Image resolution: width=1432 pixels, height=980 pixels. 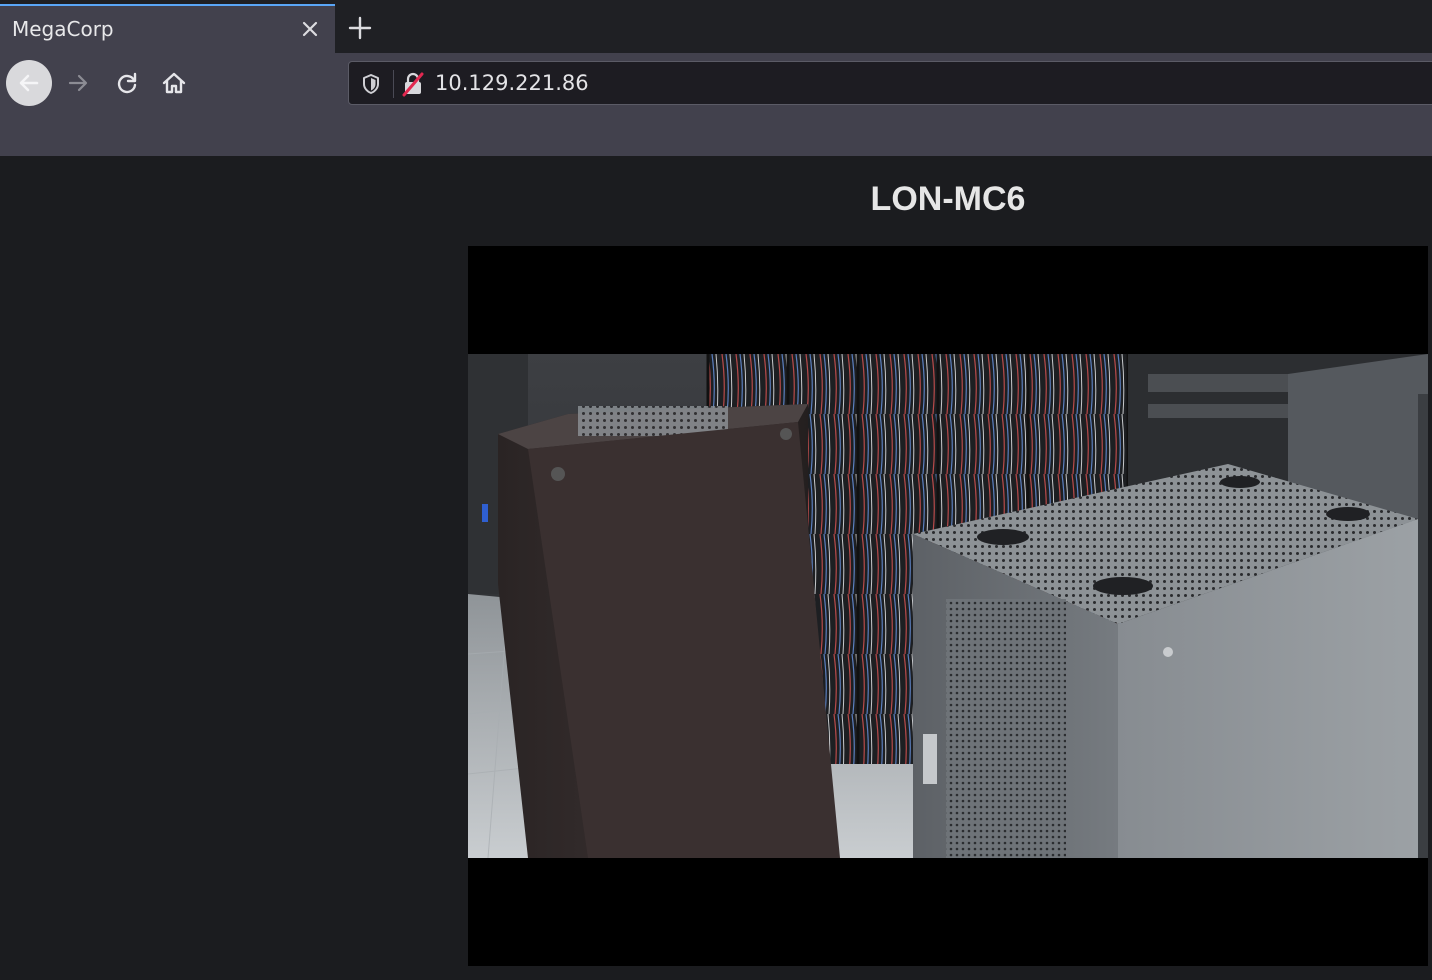 What do you see at coordinates (393, 84) in the screenshot?
I see `divider` at bounding box center [393, 84].